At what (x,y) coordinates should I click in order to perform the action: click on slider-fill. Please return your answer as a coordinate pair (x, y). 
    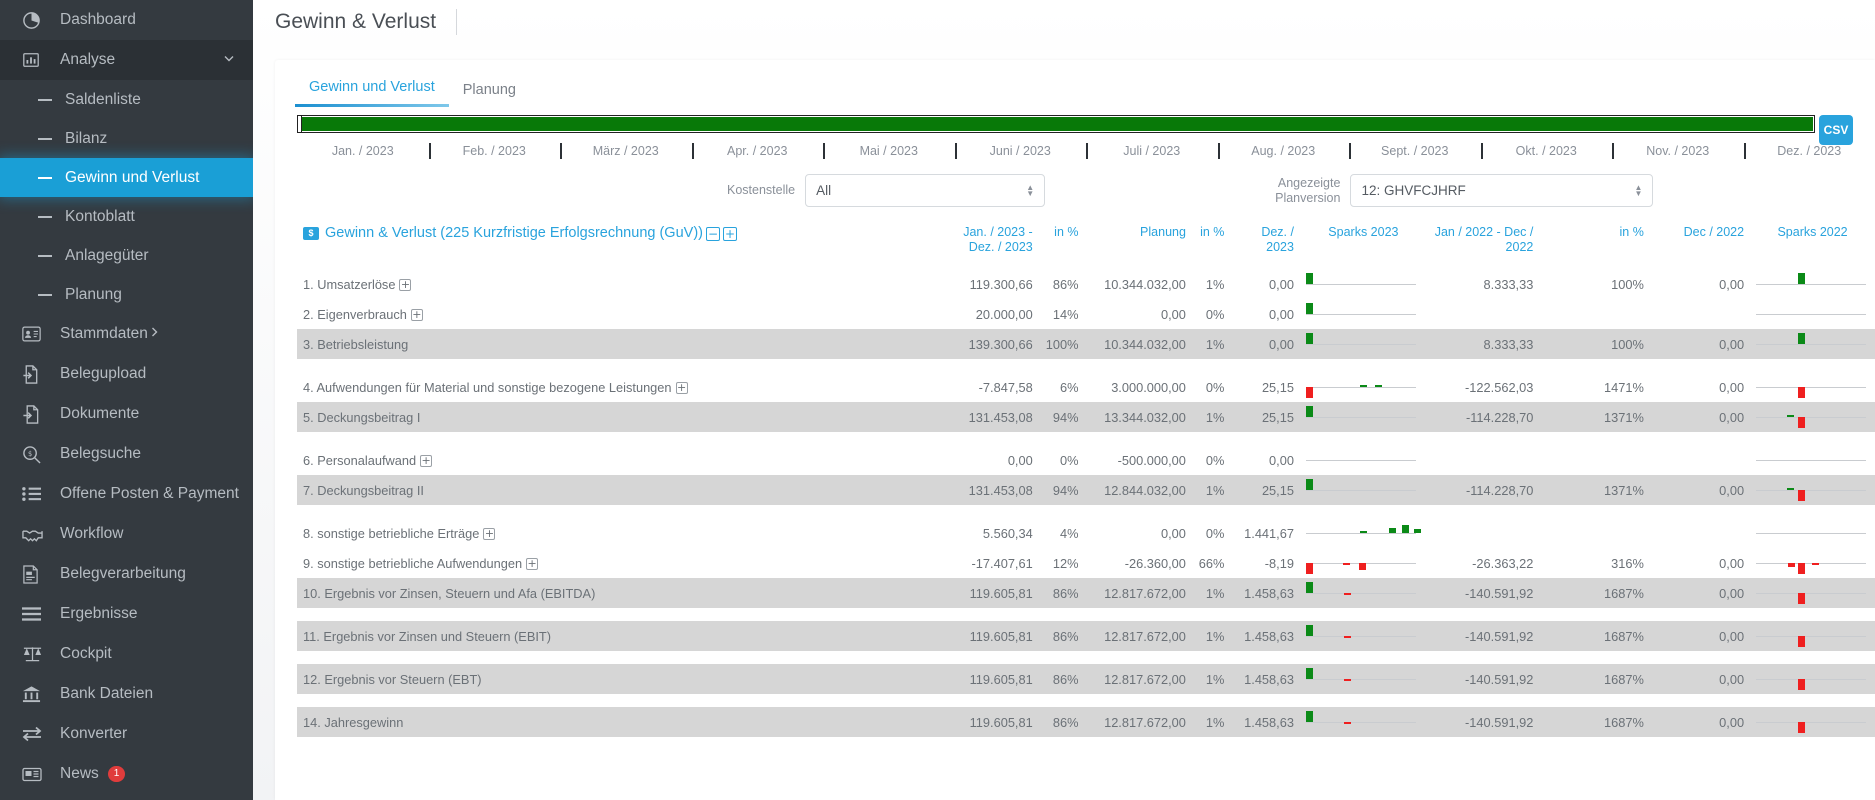
    Looking at the image, I should click on (1057, 124).